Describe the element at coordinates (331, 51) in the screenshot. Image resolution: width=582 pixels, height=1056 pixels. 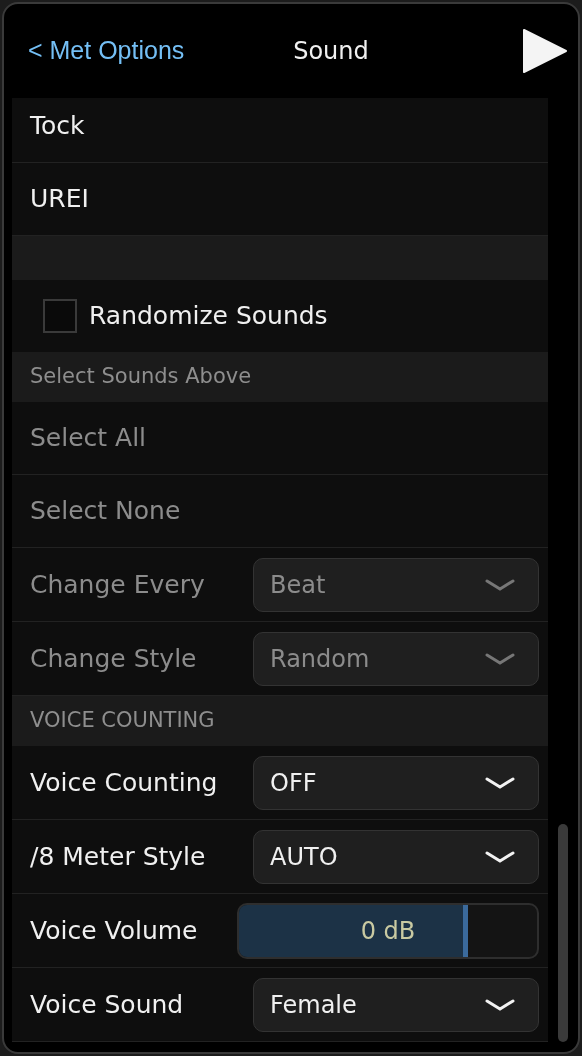
I see `page-title: Sound` at that location.